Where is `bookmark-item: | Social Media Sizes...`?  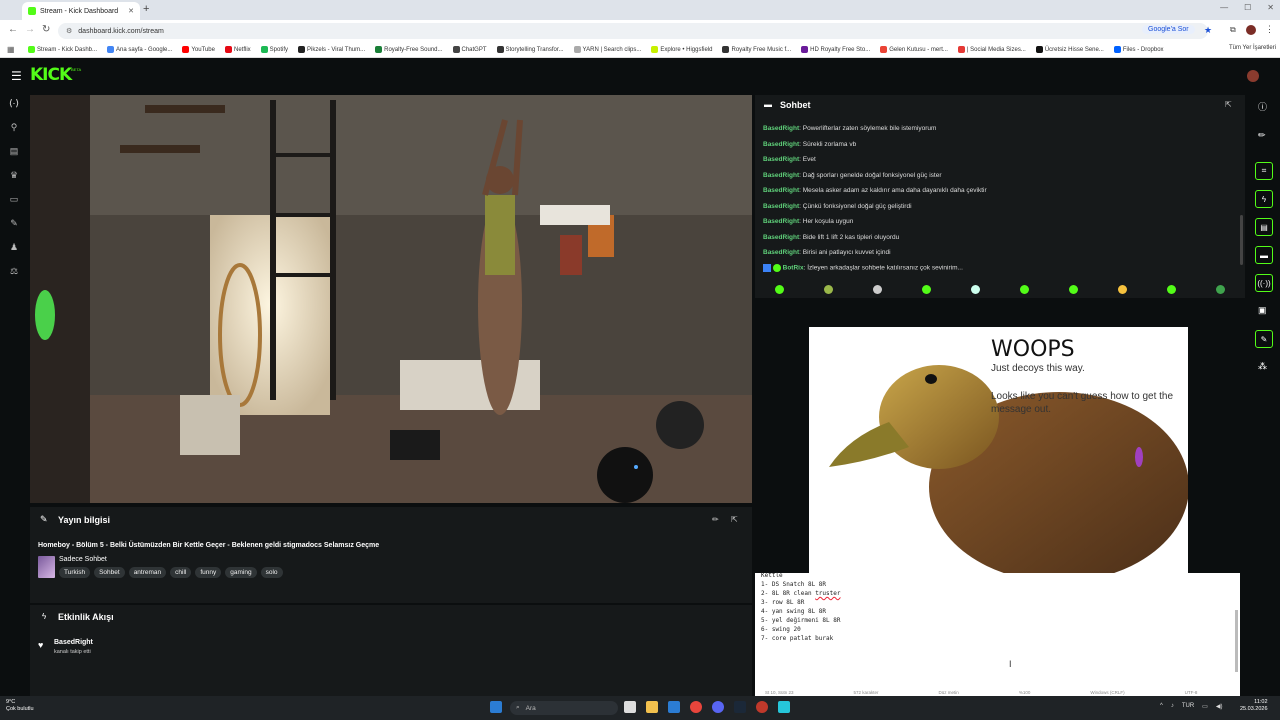
bookmark-item: | Social Media Sizes... is located at coordinates (991, 49).